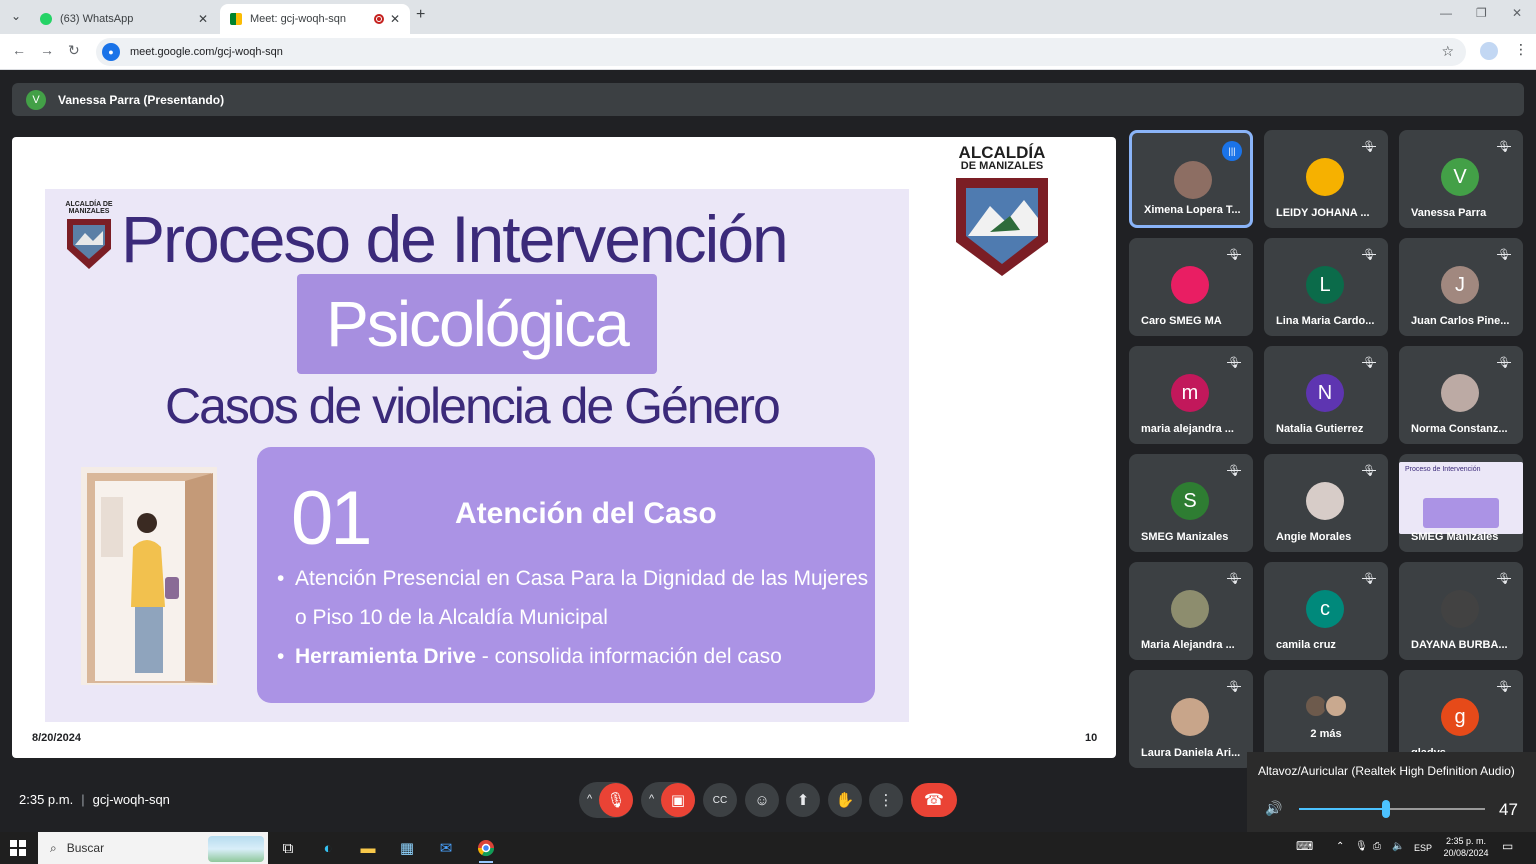 The height and width of the screenshot is (864, 1536). I want to click on participant-tile: Laura Daniela Ari... 🎙, so click(1191, 719).